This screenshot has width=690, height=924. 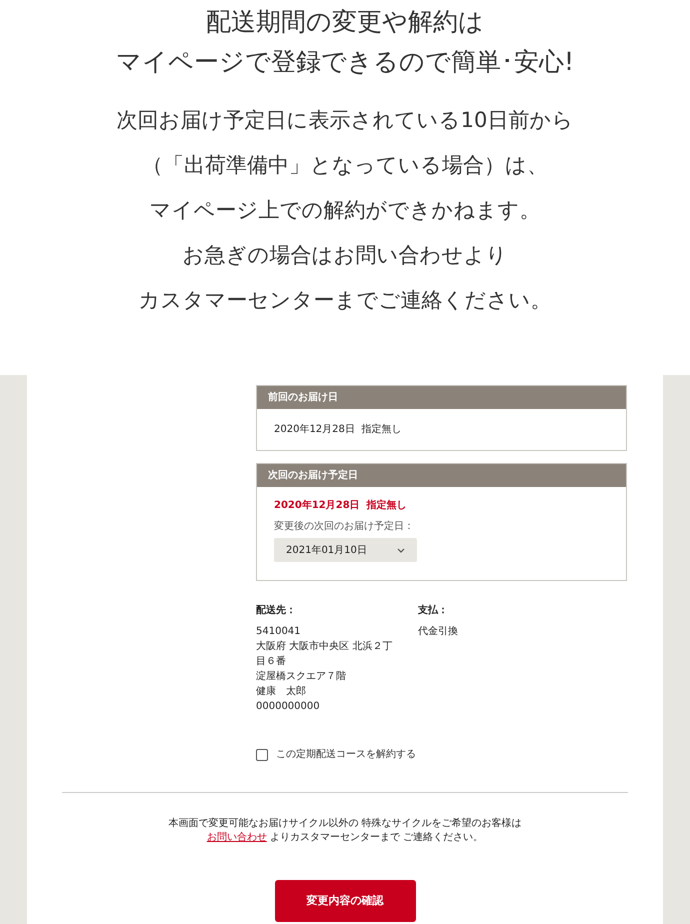 What do you see at coordinates (325, 669) in the screenshot?
I see `shipping-address: 5410041 大阪府 大阪市中央区 北浜２丁目６番 淀屋橋スクエア７階 健康 太郎 0000000000` at bounding box center [325, 669].